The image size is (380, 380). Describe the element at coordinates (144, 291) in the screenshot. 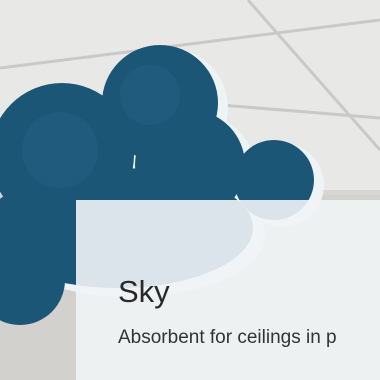

I see `product-title: Sky` at that location.